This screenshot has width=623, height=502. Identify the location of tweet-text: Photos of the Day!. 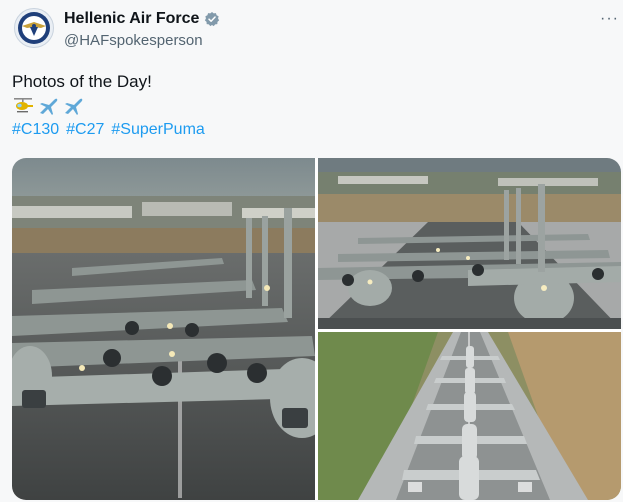
(82, 81).